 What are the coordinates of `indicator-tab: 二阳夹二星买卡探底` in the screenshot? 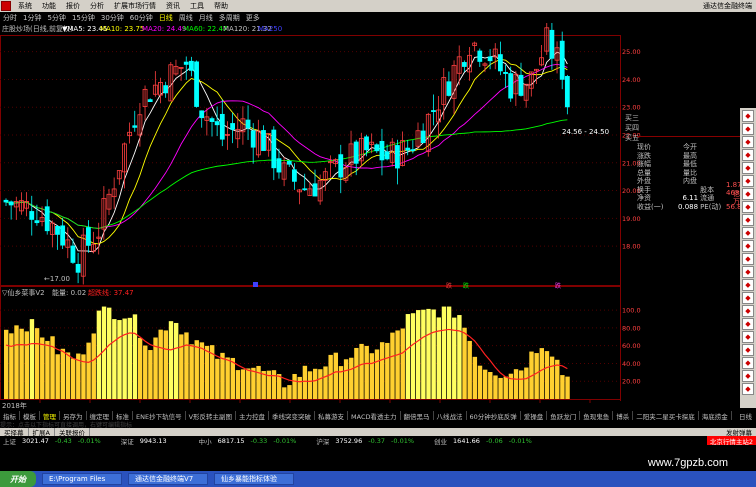 It's located at (666, 415).